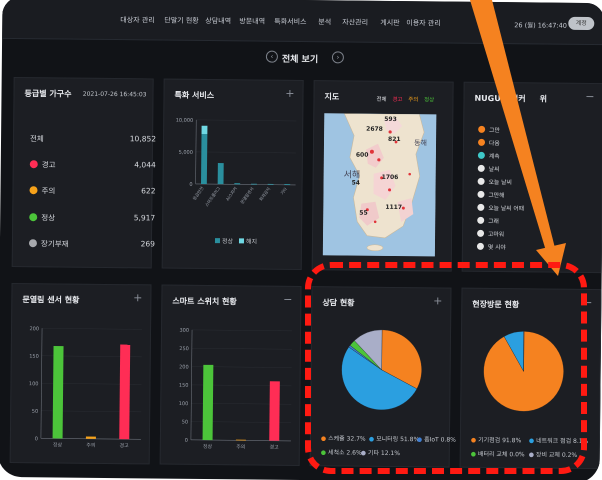 This screenshot has height=480, width=602. What do you see at coordinates (423, 23) in the screenshot?
I see `nav-item-user-management: 이용자 관리` at bounding box center [423, 23].